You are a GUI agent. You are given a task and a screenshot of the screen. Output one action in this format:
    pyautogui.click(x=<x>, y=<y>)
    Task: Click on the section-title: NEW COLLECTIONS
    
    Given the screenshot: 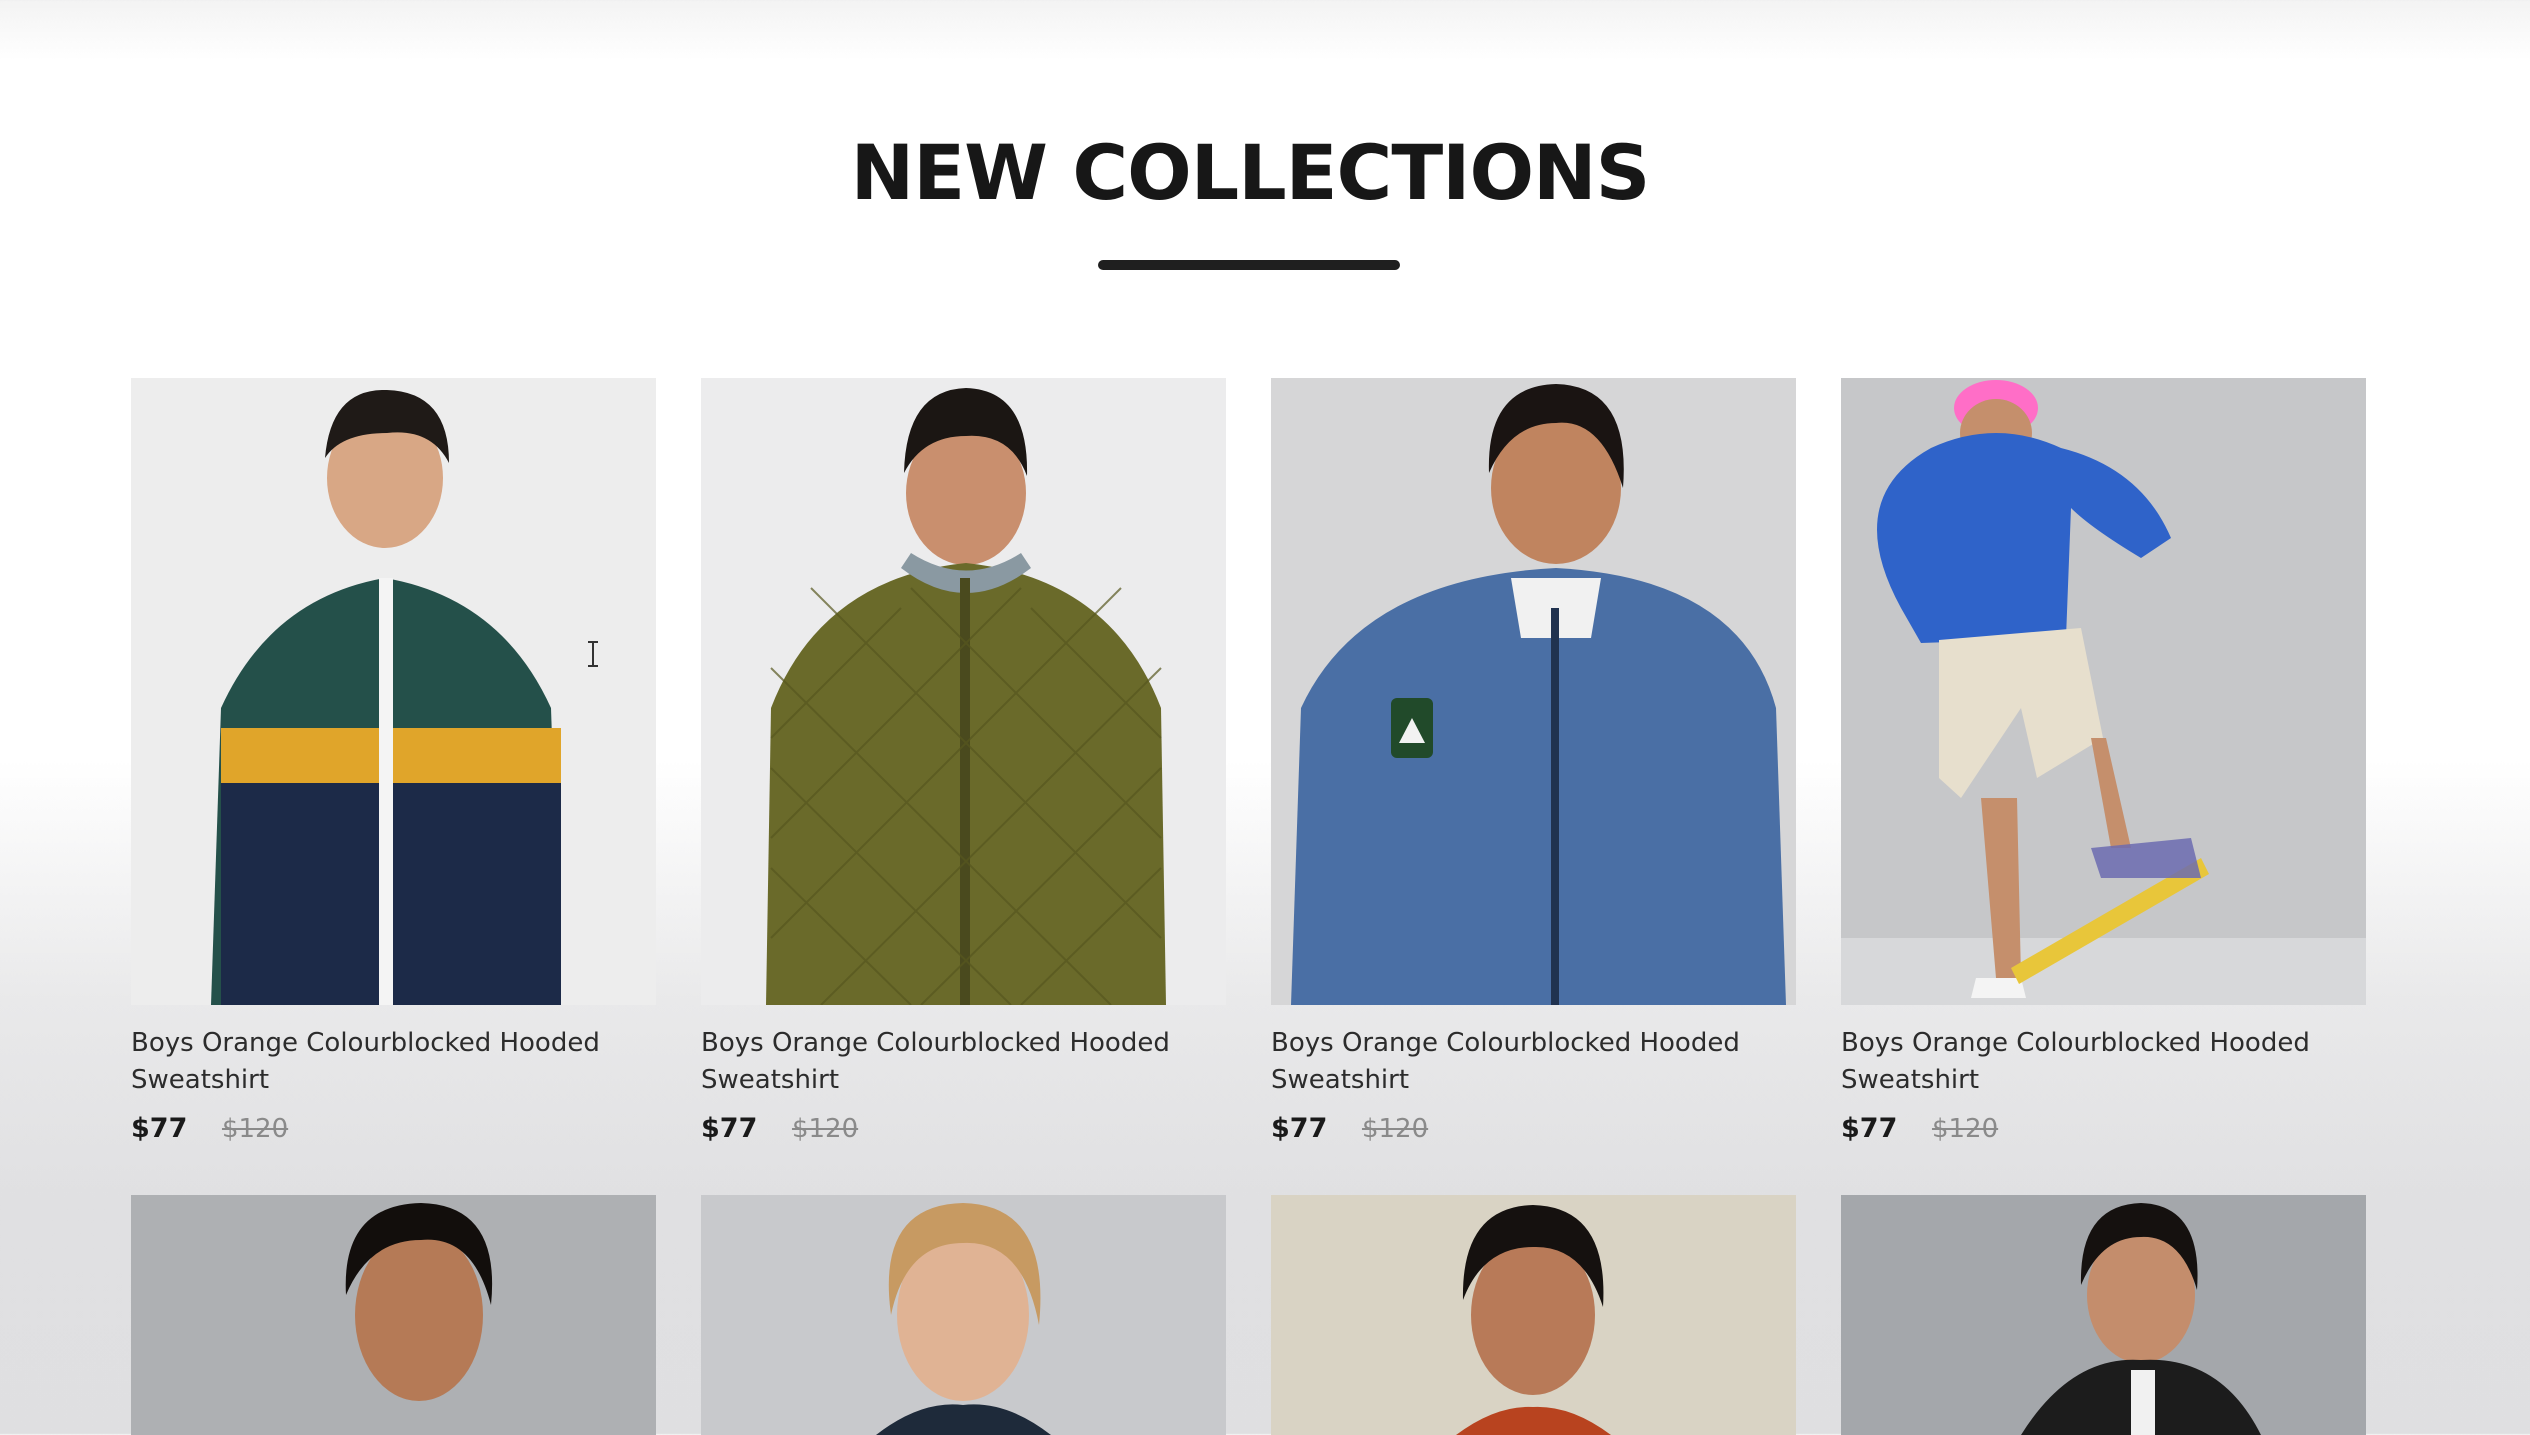 What is the action you would take?
    pyautogui.click(x=1250, y=172)
    